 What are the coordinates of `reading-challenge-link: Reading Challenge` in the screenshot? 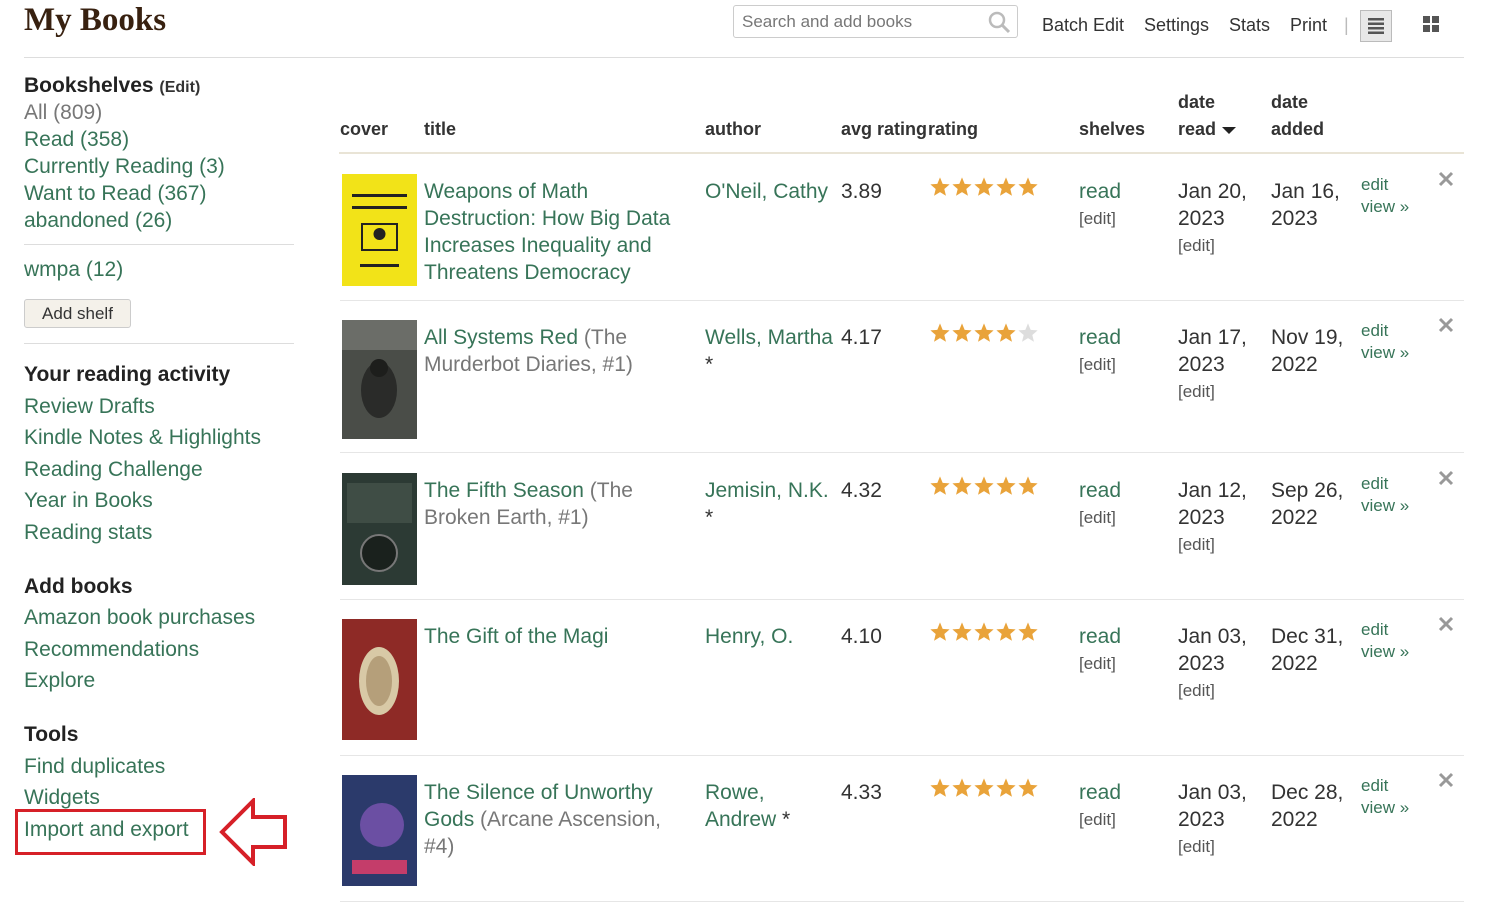 It's located at (113, 469).